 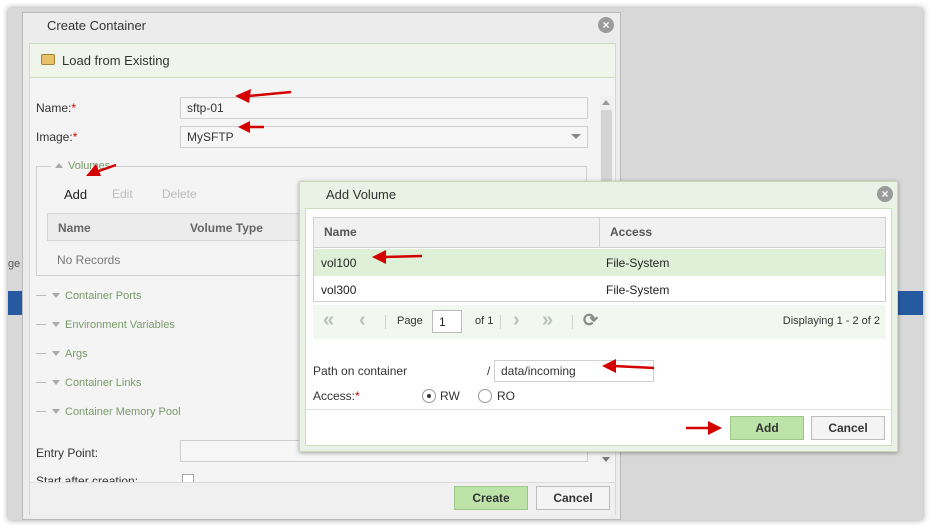 What do you see at coordinates (179, 194) in the screenshot?
I see `delete-volume-button: Delete` at bounding box center [179, 194].